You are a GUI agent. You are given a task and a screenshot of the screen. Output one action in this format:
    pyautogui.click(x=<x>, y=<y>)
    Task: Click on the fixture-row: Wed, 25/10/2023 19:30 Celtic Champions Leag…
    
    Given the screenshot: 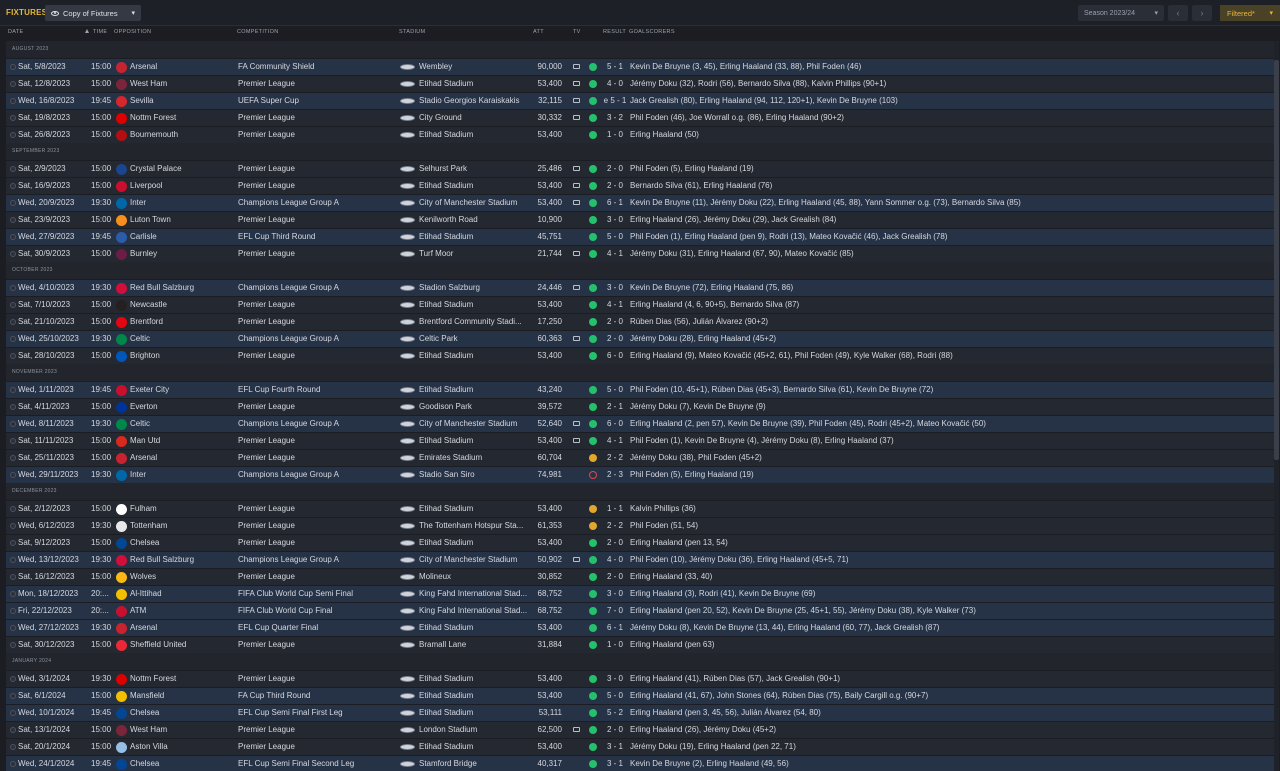 What is the action you would take?
    pyautogui.click(x=640, y=338)
    